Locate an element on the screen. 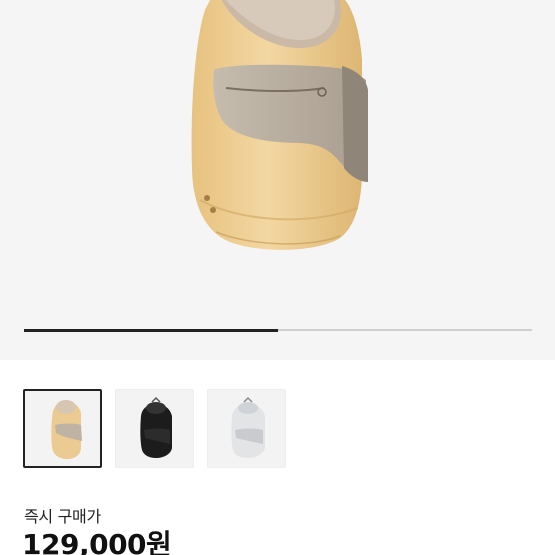 Image resolution: width=555 pixels, height=555 pixels. thumbnail-black is located at coordinates (154, 428).